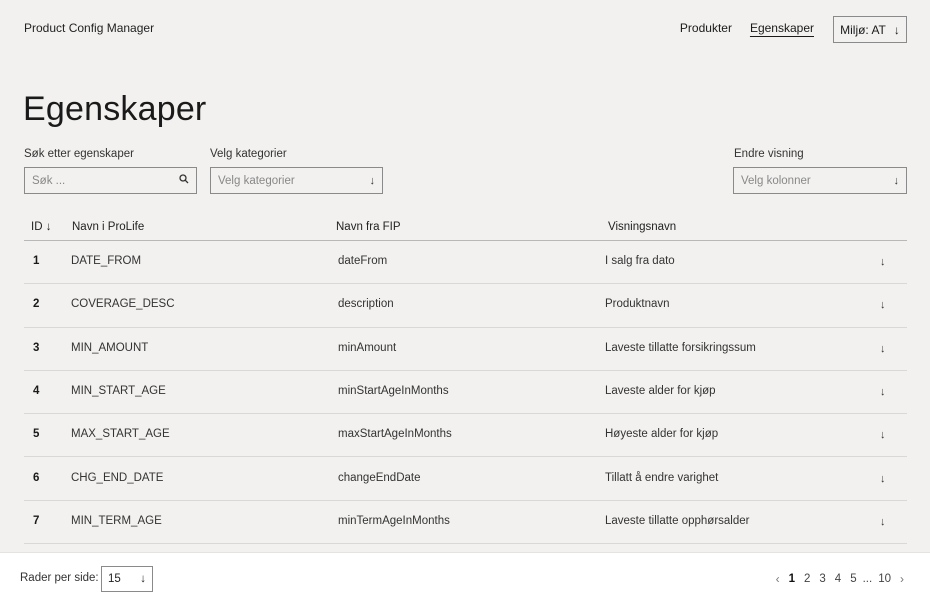  Describe the element at coordinates (660, 390) in the screenshot. I see `cell-display: Laveste alder for kjøp` at that location.